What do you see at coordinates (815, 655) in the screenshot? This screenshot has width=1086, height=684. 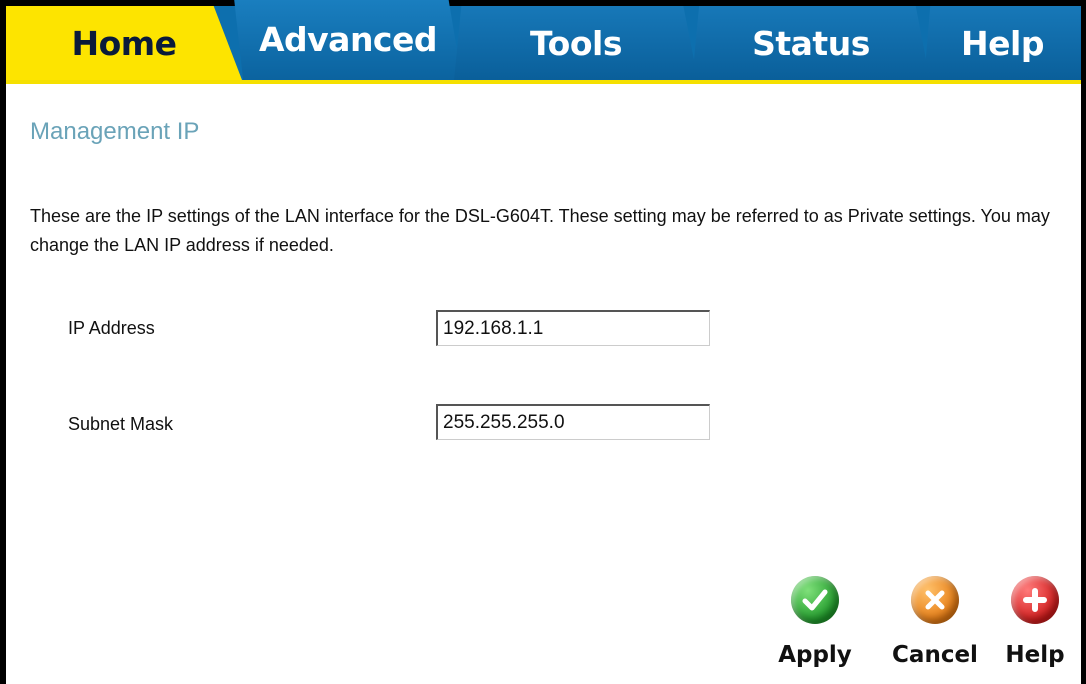 I see `apply-label: Apply` at bounding box center [815, 655].